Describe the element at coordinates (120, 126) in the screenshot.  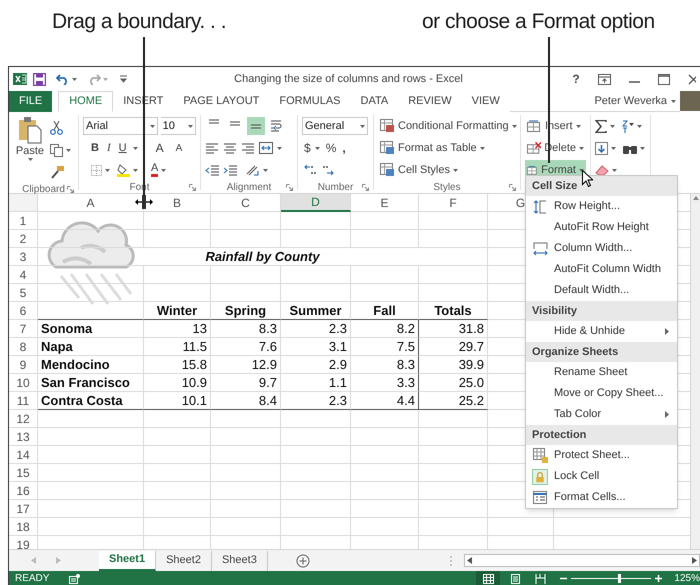
I see `font-name-field: Arial` at that location.